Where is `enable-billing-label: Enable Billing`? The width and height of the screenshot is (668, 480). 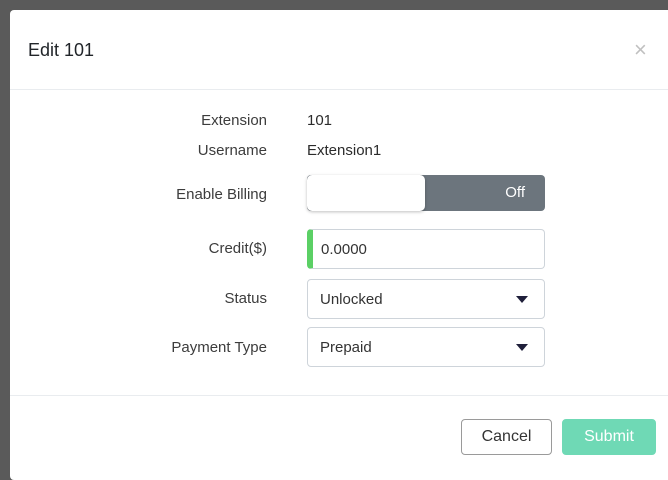
enable-billing-label: Enable Billing is located at coordinates (221, 194).